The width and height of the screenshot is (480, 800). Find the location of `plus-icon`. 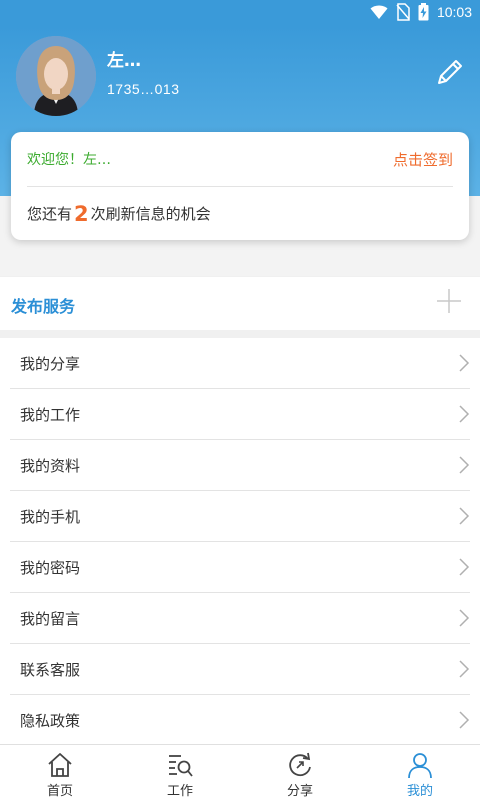

plus-icon is located at coordinates (449, 301).